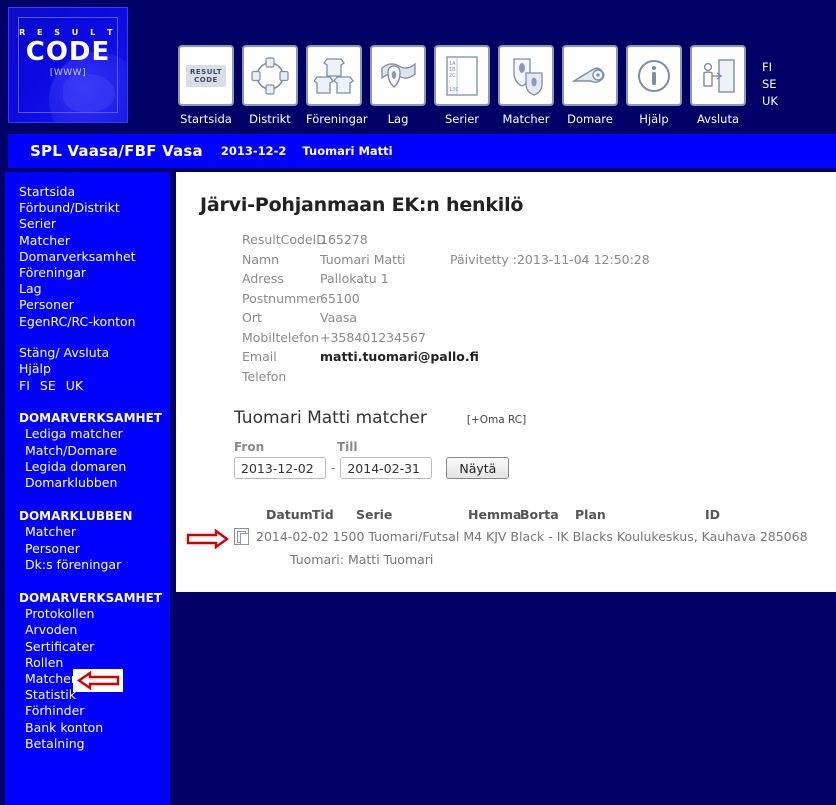 The image size is (836, 805). I want to click on detail-value-namn: Tuomari Matti, so click(363, 259).